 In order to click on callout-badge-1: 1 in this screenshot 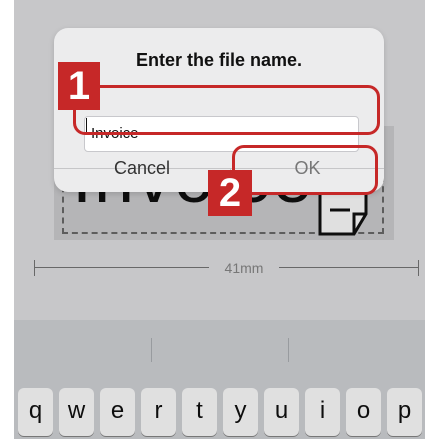, I will do `click(79, 86)`.